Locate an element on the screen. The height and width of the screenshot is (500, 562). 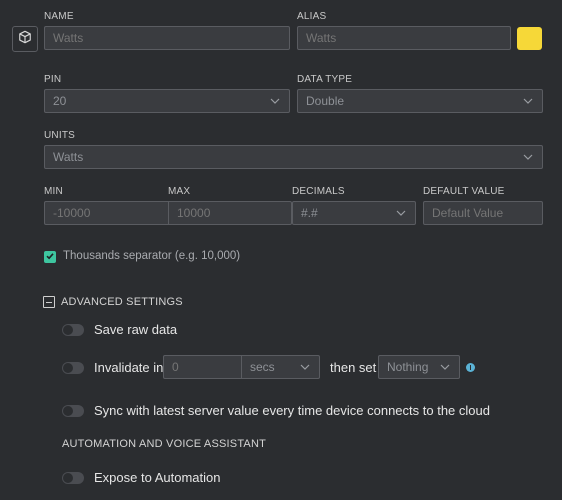
min-label: MIN is located at coordinates (53, 191).